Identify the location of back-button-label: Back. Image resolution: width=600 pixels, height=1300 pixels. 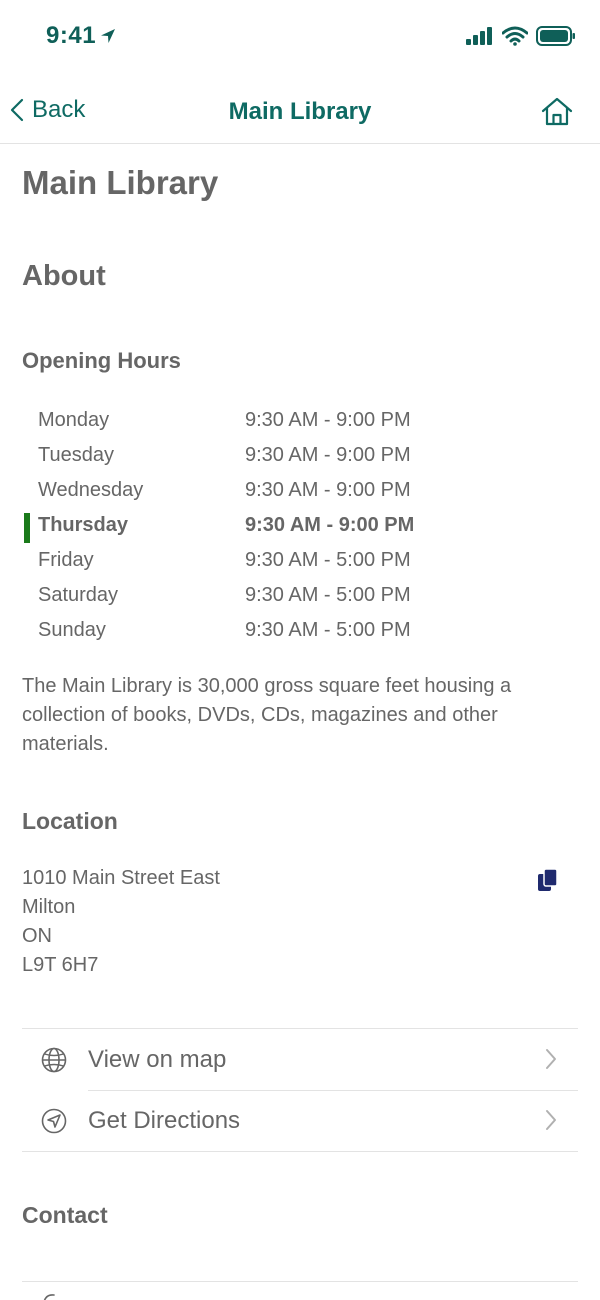
(59, 109).